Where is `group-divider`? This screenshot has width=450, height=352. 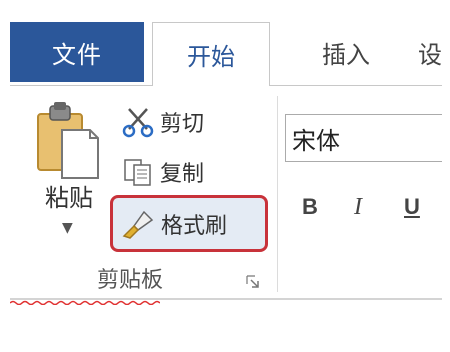
group-divider is located at coordinates (277, 194).